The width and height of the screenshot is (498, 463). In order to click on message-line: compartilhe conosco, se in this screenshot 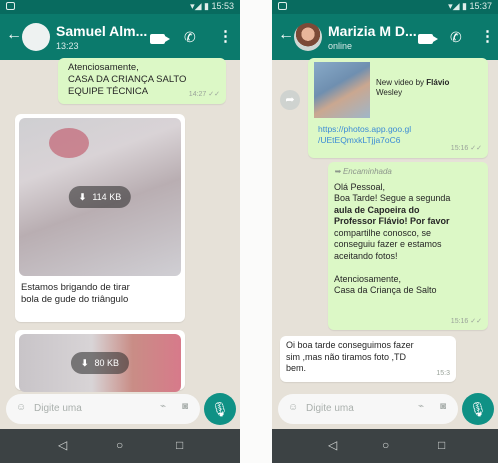, I will do `click(383, 232)`.